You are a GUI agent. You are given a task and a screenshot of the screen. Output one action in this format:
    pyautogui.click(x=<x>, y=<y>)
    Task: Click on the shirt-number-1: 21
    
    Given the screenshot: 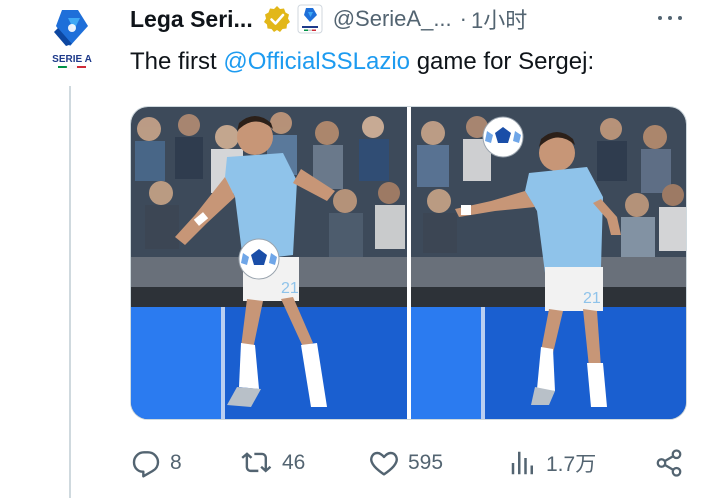 What is the action you would take?
    pyautogui.click(x=290, y=288)
    